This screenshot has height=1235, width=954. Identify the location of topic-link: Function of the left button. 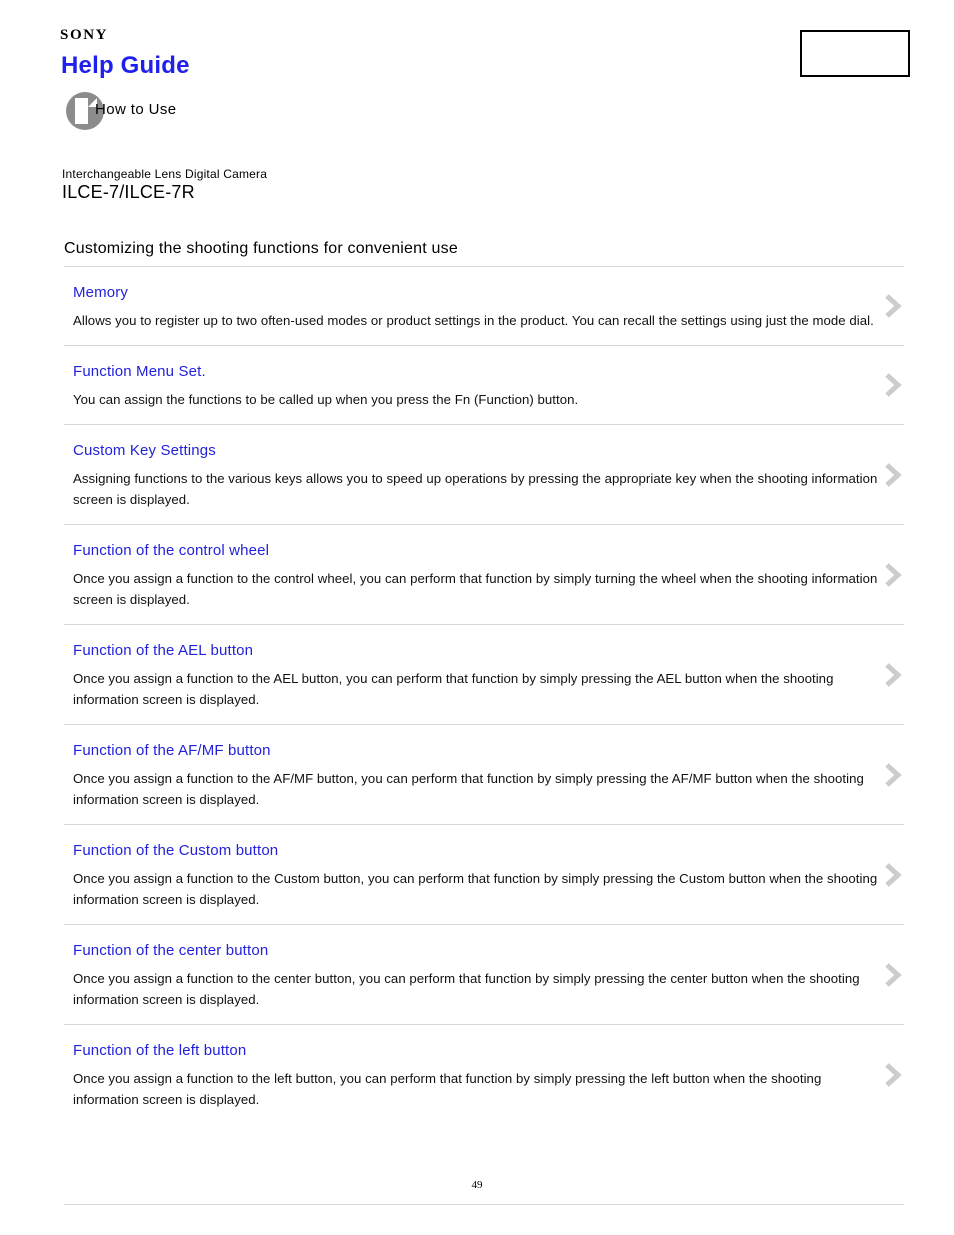
(488, 1050).